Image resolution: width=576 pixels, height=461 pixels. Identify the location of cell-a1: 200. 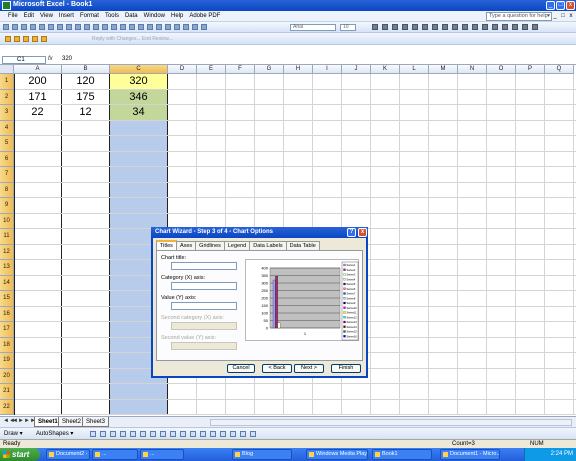
(37, 81).